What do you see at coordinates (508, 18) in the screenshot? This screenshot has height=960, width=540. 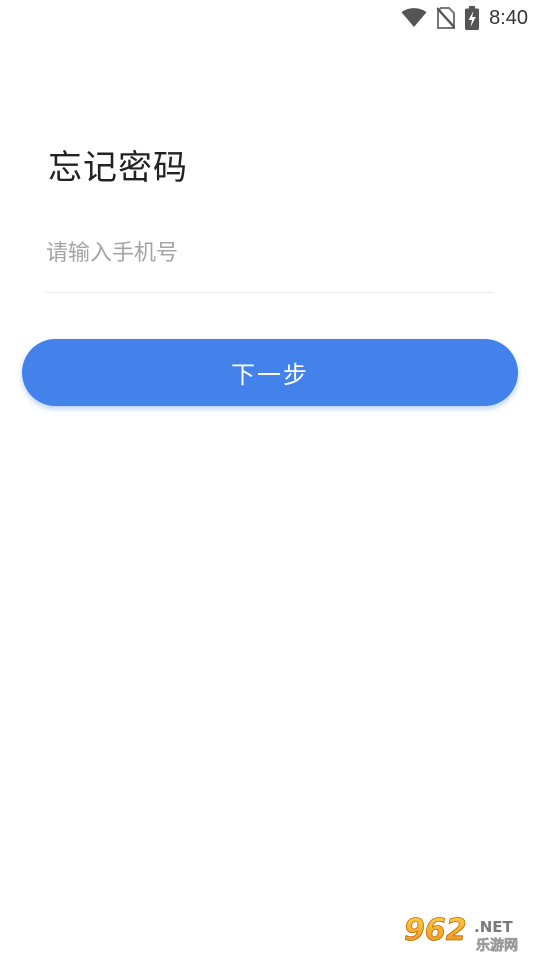 I see `status-time: 8:40` at bounding box center [508, 18].